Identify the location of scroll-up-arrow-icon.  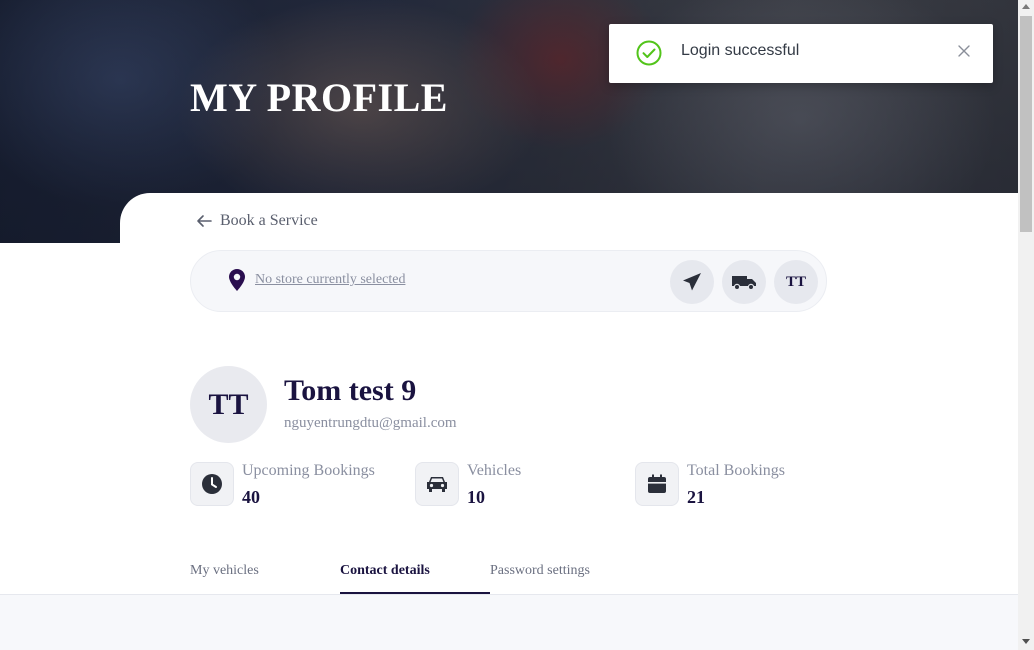
(1026, 6).